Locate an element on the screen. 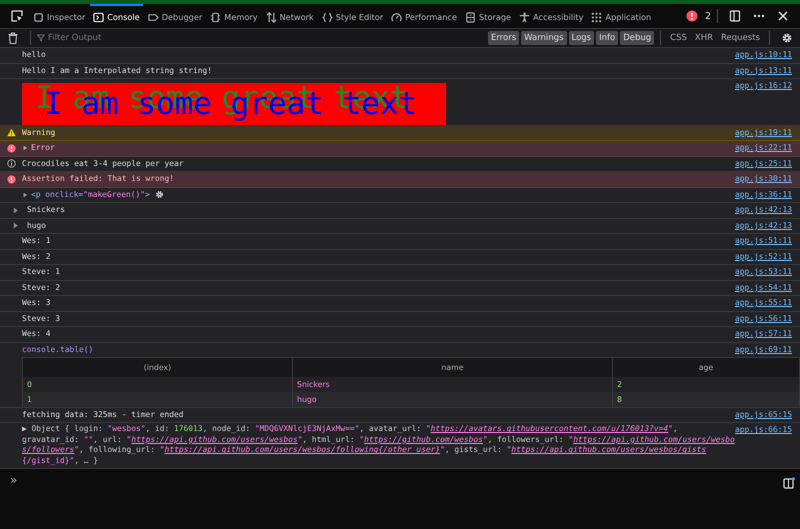  tag-icon is located at coordinates (153, 17).